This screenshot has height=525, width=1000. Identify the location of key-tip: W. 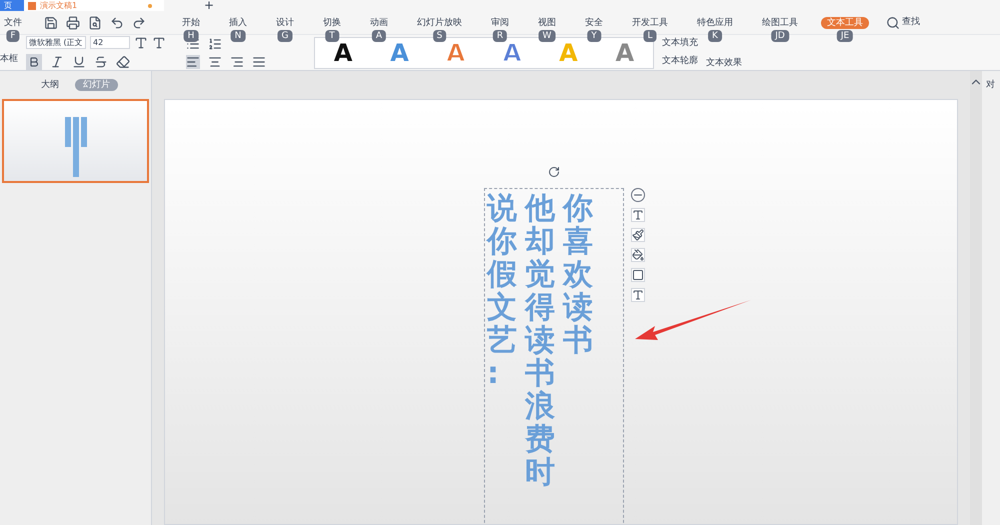
(547, 36).